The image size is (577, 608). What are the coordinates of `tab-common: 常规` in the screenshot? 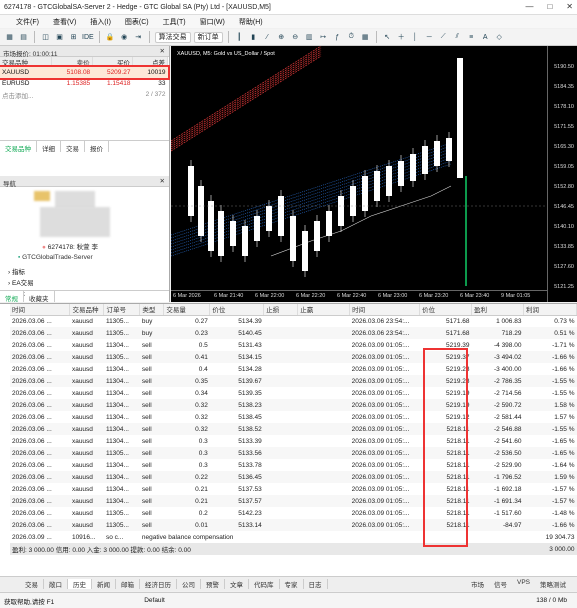 It's located at (12, 297).